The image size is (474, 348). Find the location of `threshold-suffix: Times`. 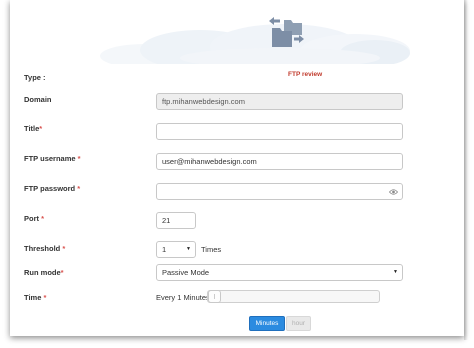

threshold-suffix: Times is located at coordinates (211, 249).